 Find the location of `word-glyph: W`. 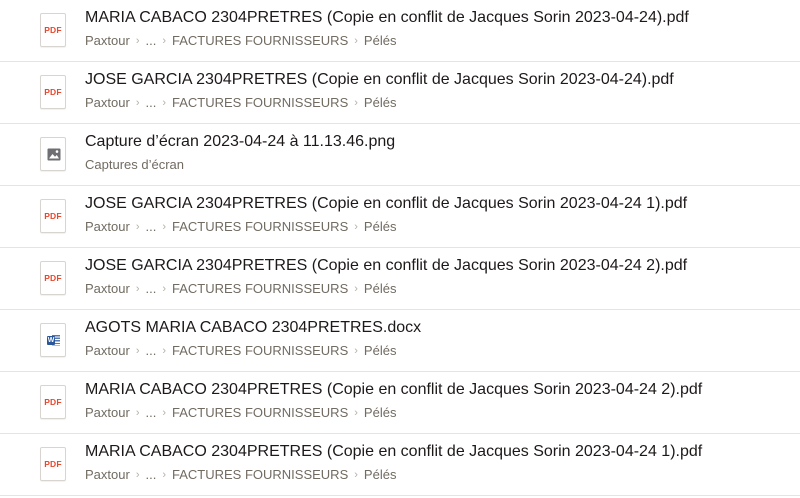

word-glyph: W is located at coordinates (53, 340).